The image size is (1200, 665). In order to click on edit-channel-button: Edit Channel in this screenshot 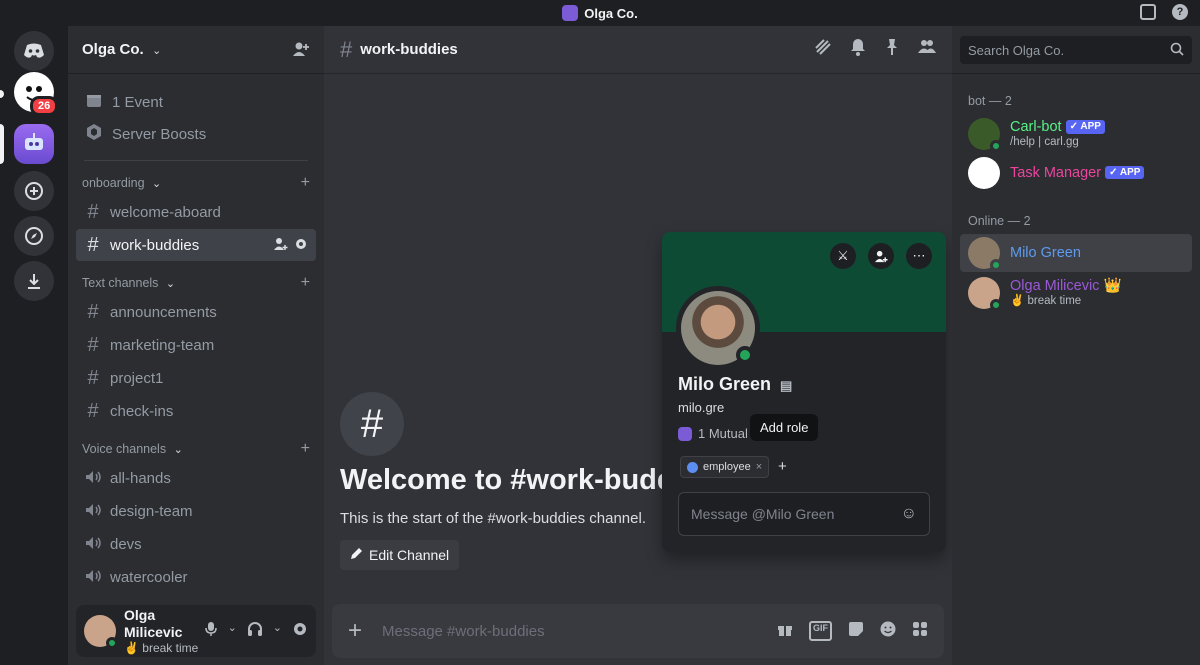, I will do `click(400, 555)`.